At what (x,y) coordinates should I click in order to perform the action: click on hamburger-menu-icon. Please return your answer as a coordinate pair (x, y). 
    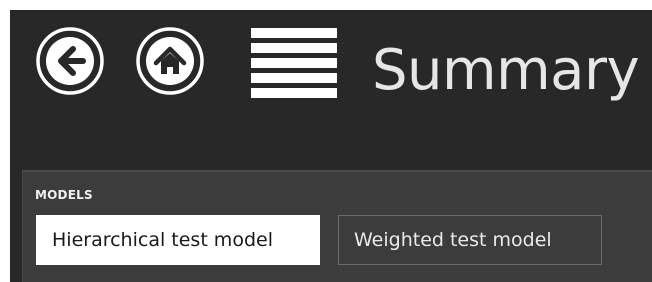
    Looking at the image, I should click on (294, 63).